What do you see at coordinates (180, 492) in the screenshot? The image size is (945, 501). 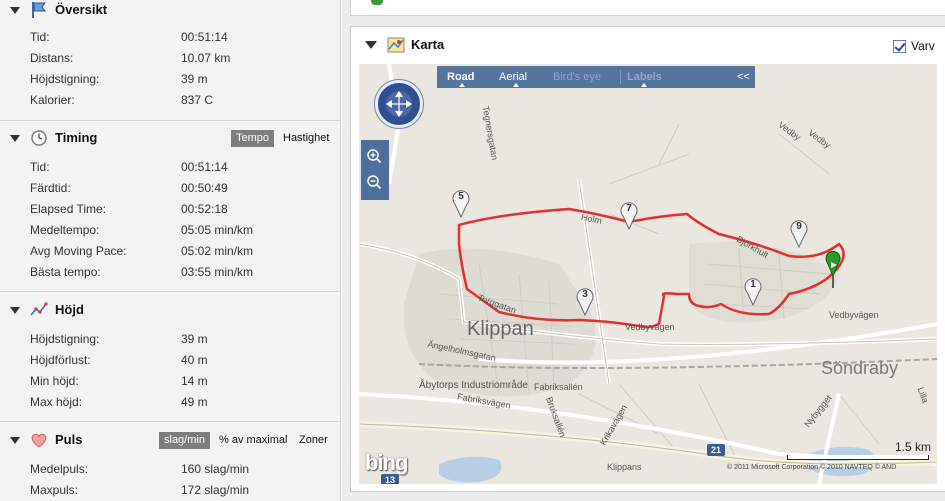 I see `stat-row: Maxpuls: 172 slag/min` at bounding box center [180, 492].